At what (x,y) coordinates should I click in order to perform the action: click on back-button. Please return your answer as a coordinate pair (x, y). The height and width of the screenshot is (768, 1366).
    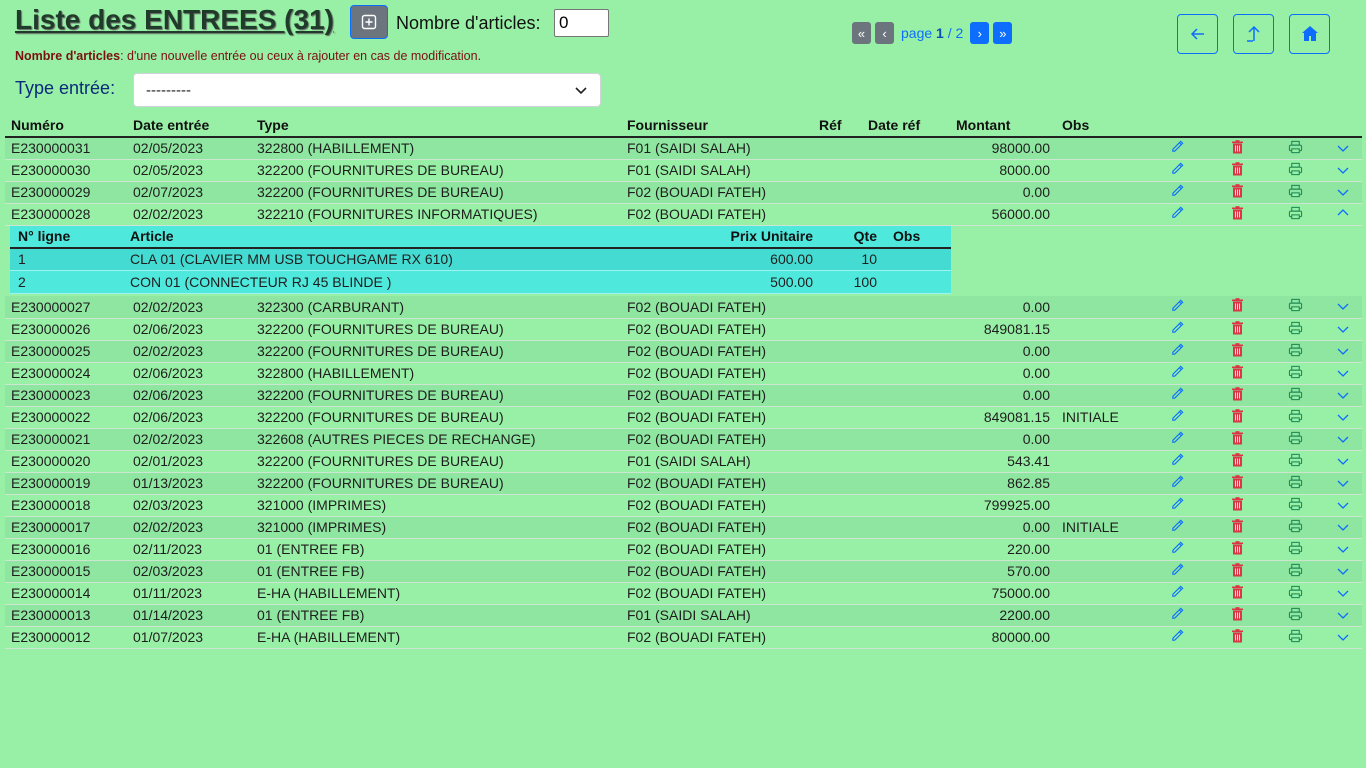
    Looking at the image, I should click on (1197, 34).